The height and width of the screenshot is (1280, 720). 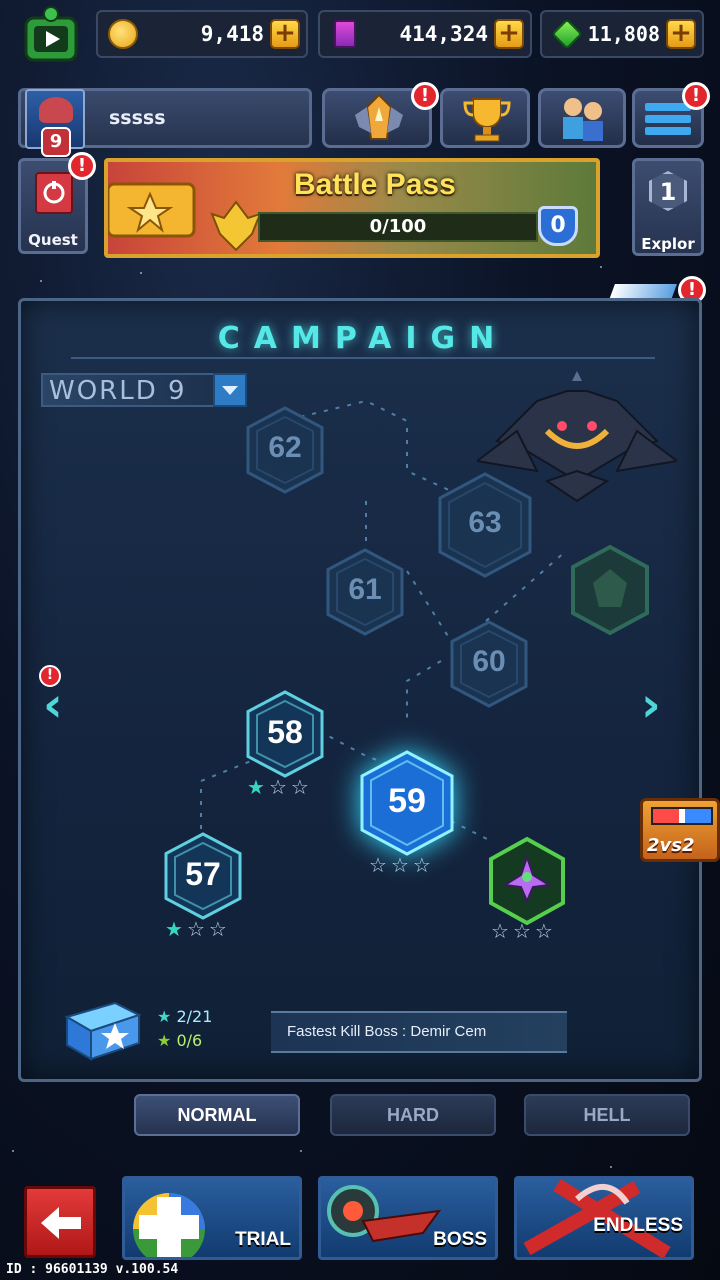 I want to click on cards-value: 414,324, so click(x=443, y=34).